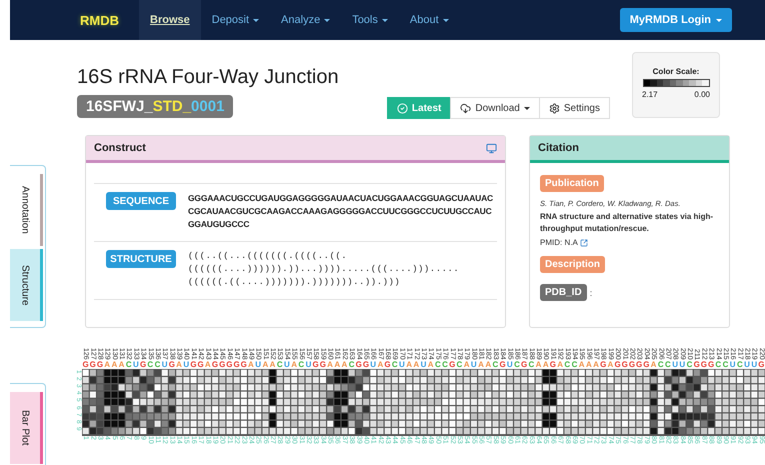  Describe the element at coordinates (26, 285) in the screenshot. I see `side-tab: Structure` at that location.